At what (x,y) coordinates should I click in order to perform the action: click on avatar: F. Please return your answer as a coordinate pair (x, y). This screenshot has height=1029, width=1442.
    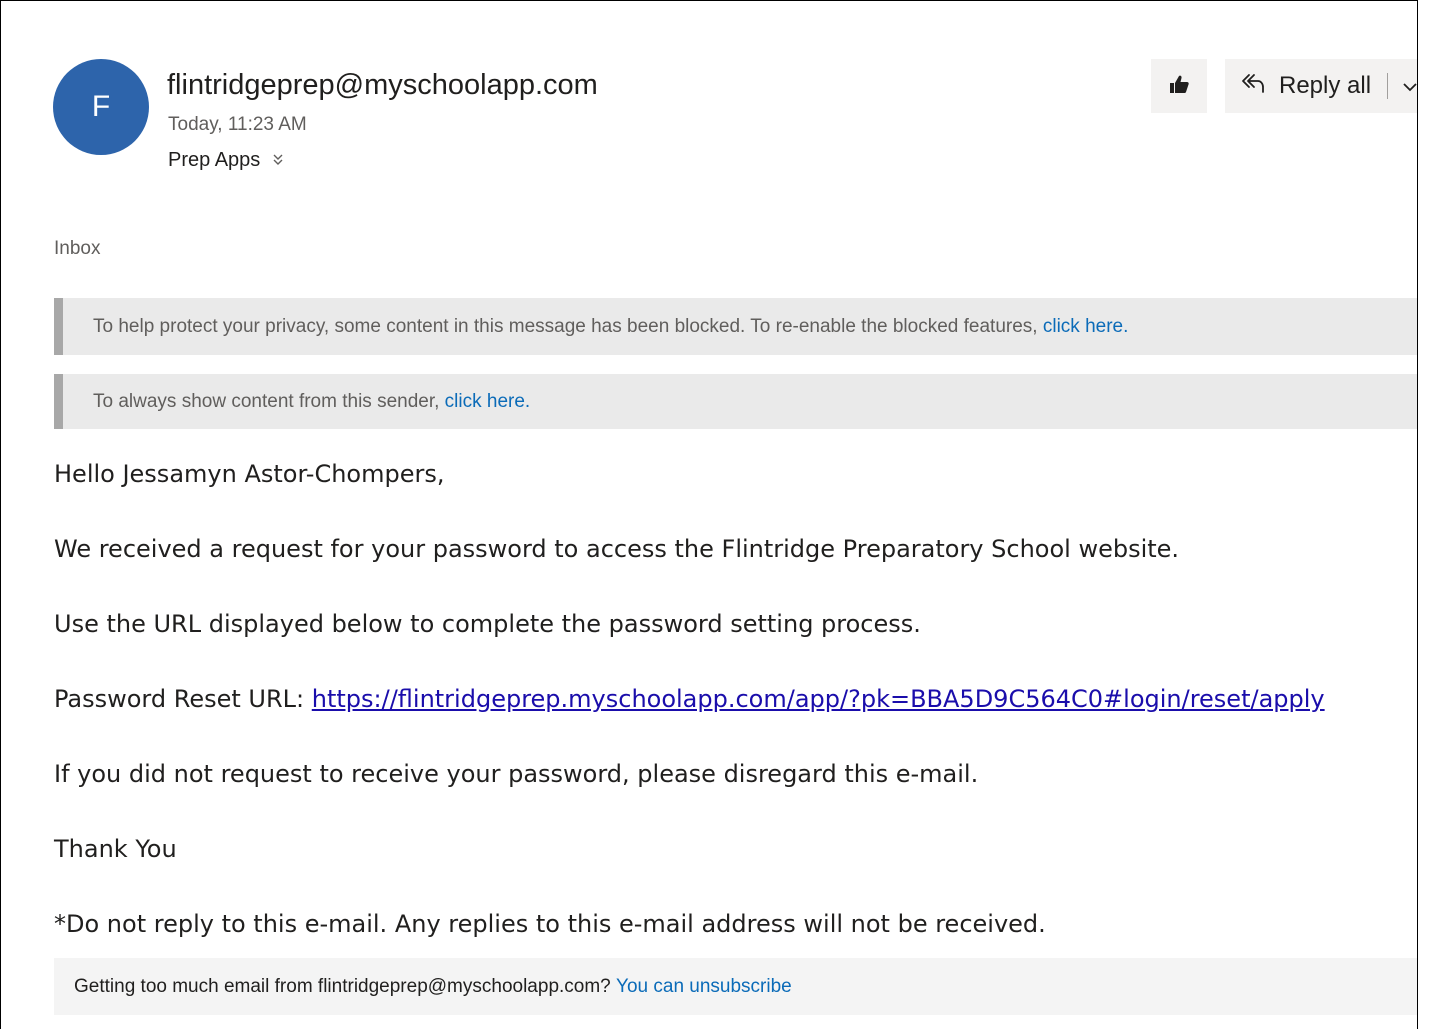
    Looking at the image, I should click on (101, 107).